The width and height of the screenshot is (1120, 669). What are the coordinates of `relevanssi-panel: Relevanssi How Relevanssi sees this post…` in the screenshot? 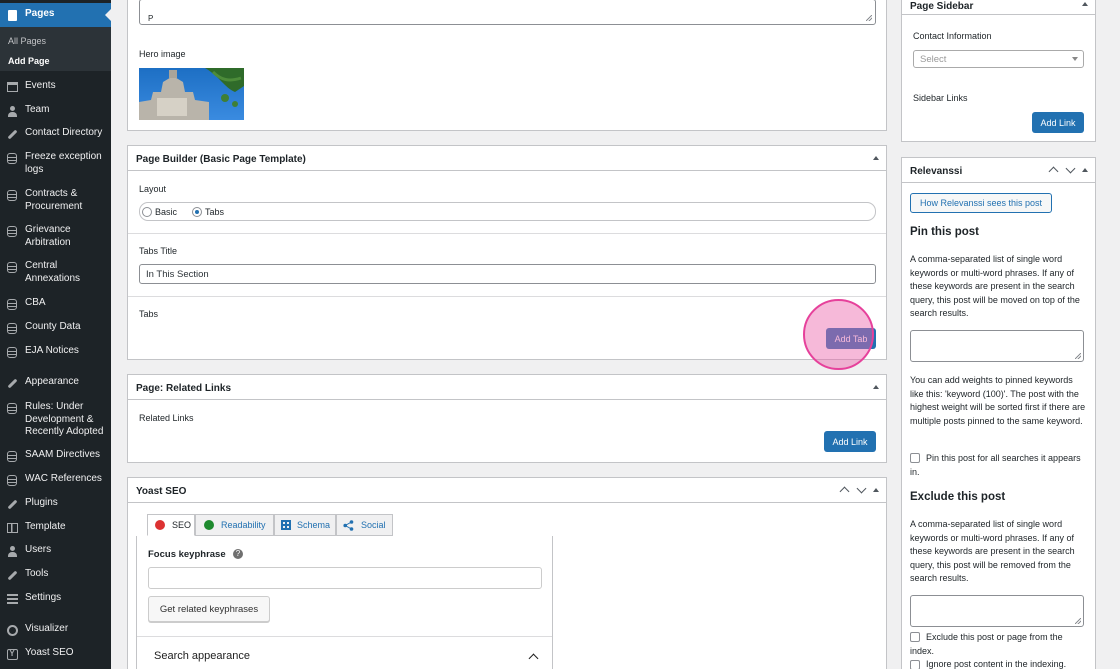 It's located at (998, 413).